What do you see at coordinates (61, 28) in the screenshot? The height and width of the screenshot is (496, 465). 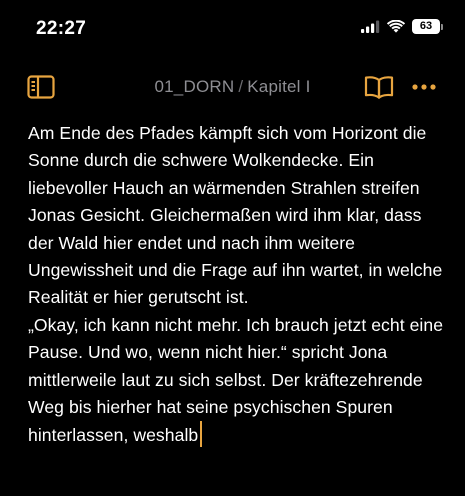 I see `status-time: 22:27` at bounding box center [61, 28].